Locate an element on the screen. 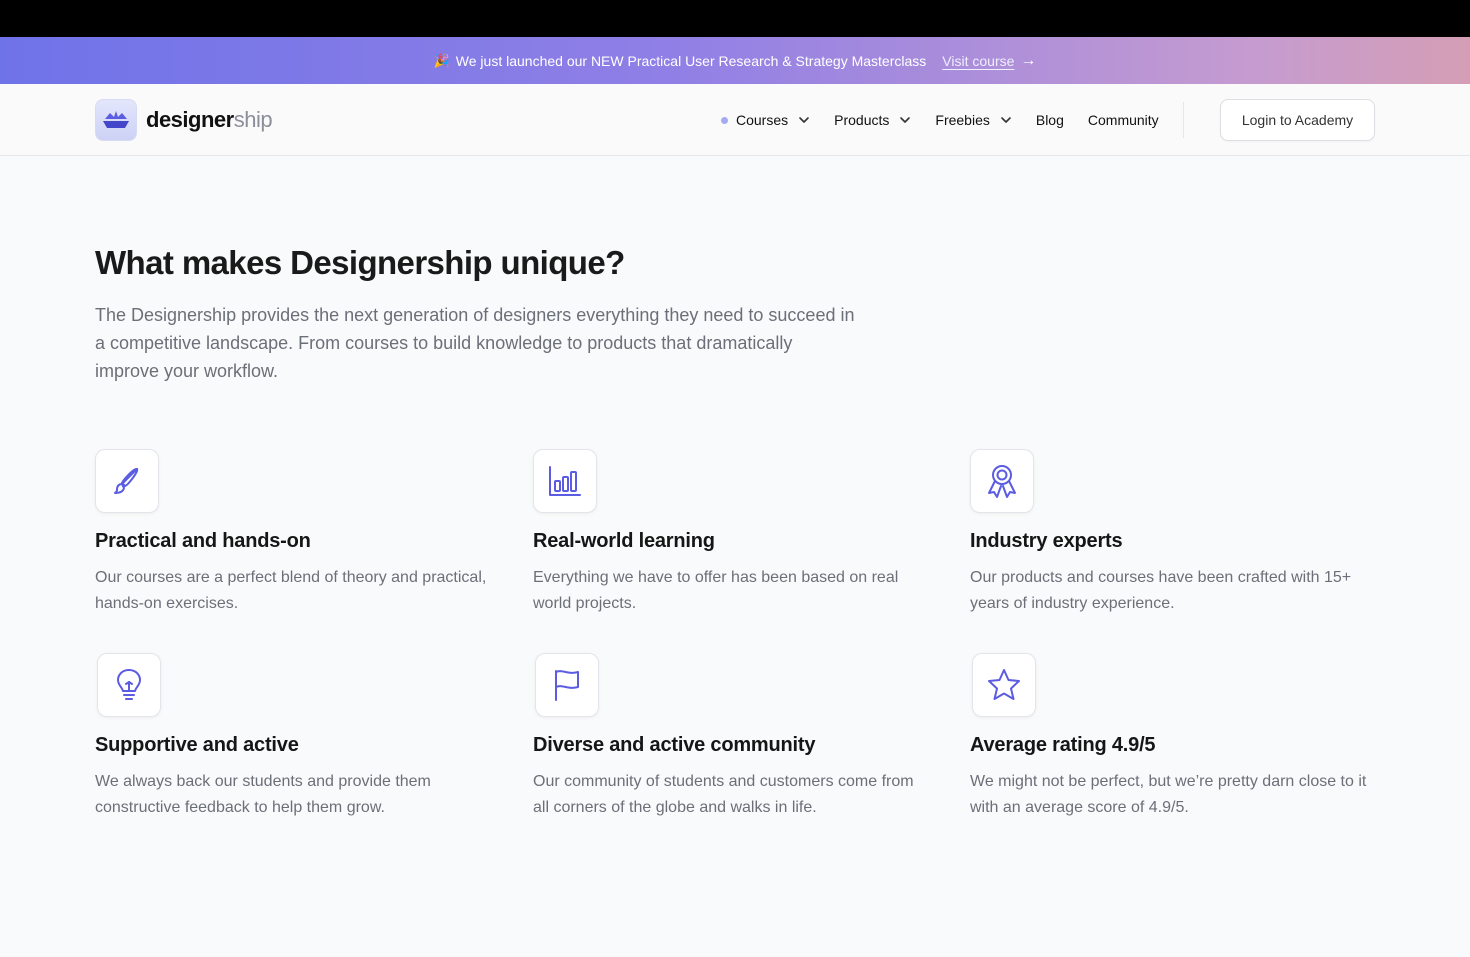  arrow-right-icon: → is located at coordinates (1028, 61).